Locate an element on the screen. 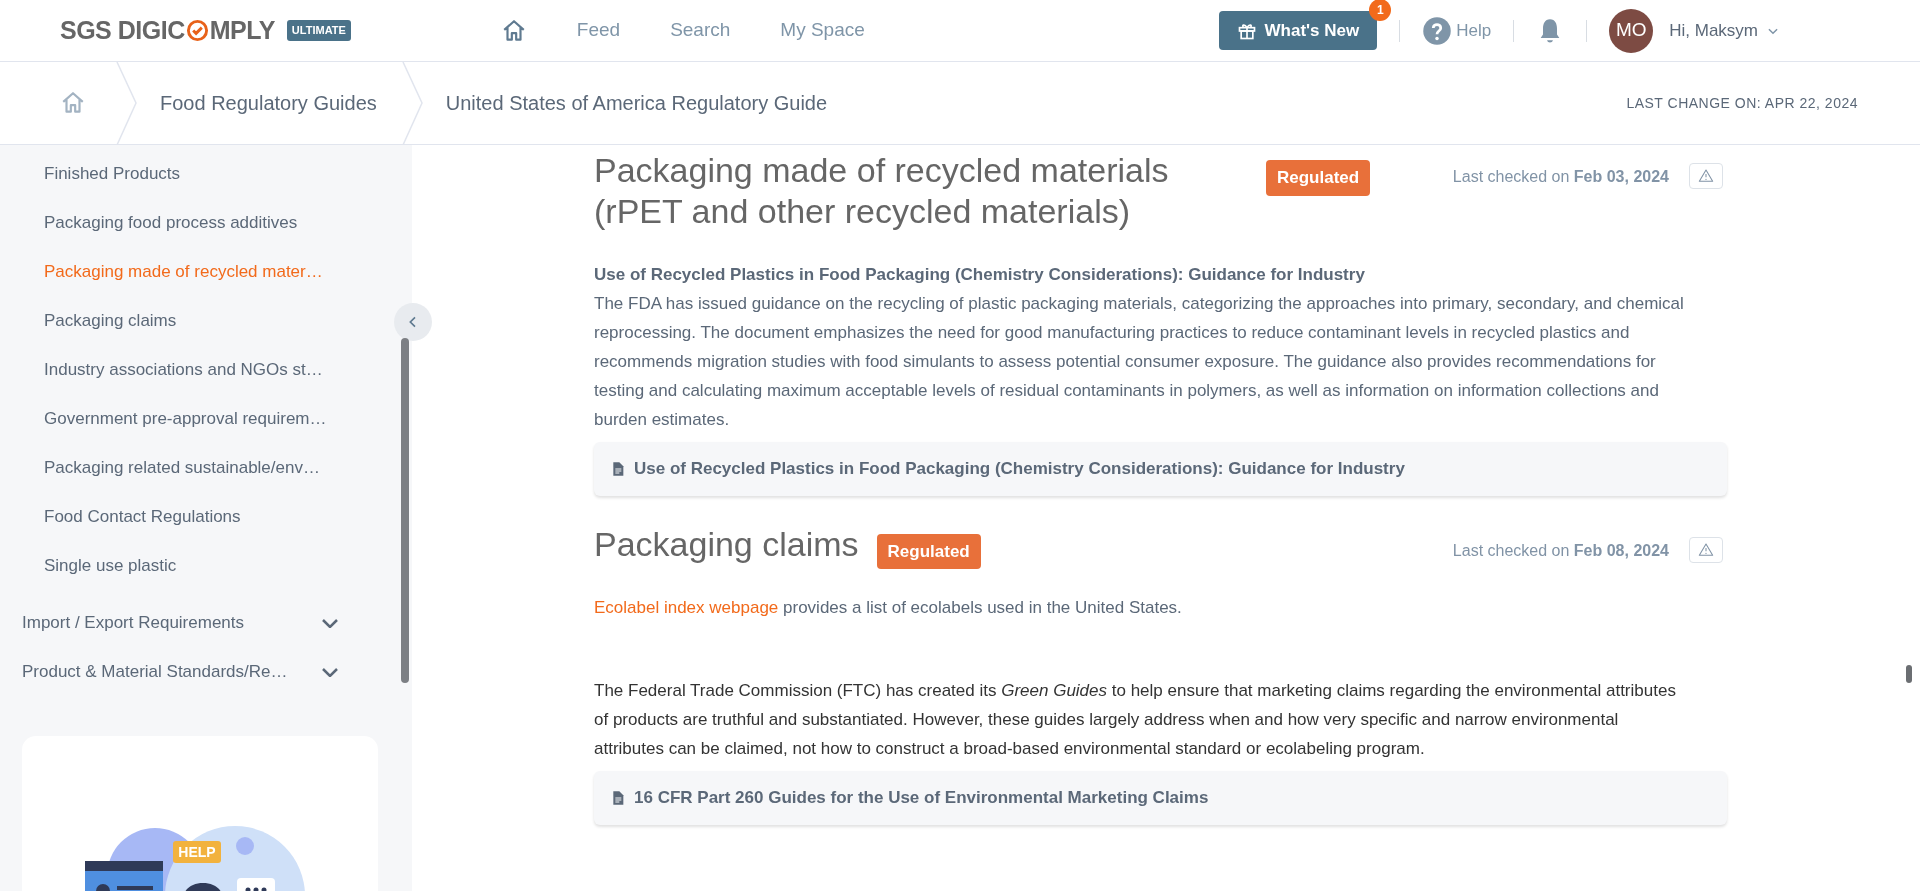 The image size is (1920, 891). sidebar-item: Packaging food process additives is located at coordinates (149, 222).